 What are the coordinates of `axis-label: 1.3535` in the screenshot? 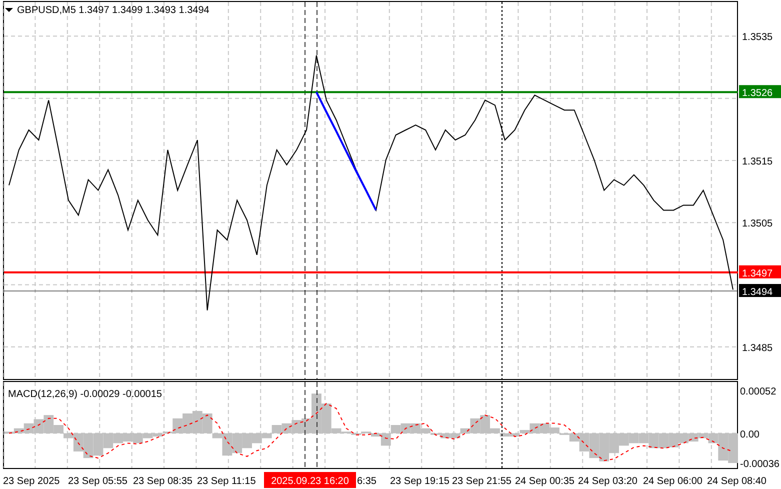 It's located at (757, 38).